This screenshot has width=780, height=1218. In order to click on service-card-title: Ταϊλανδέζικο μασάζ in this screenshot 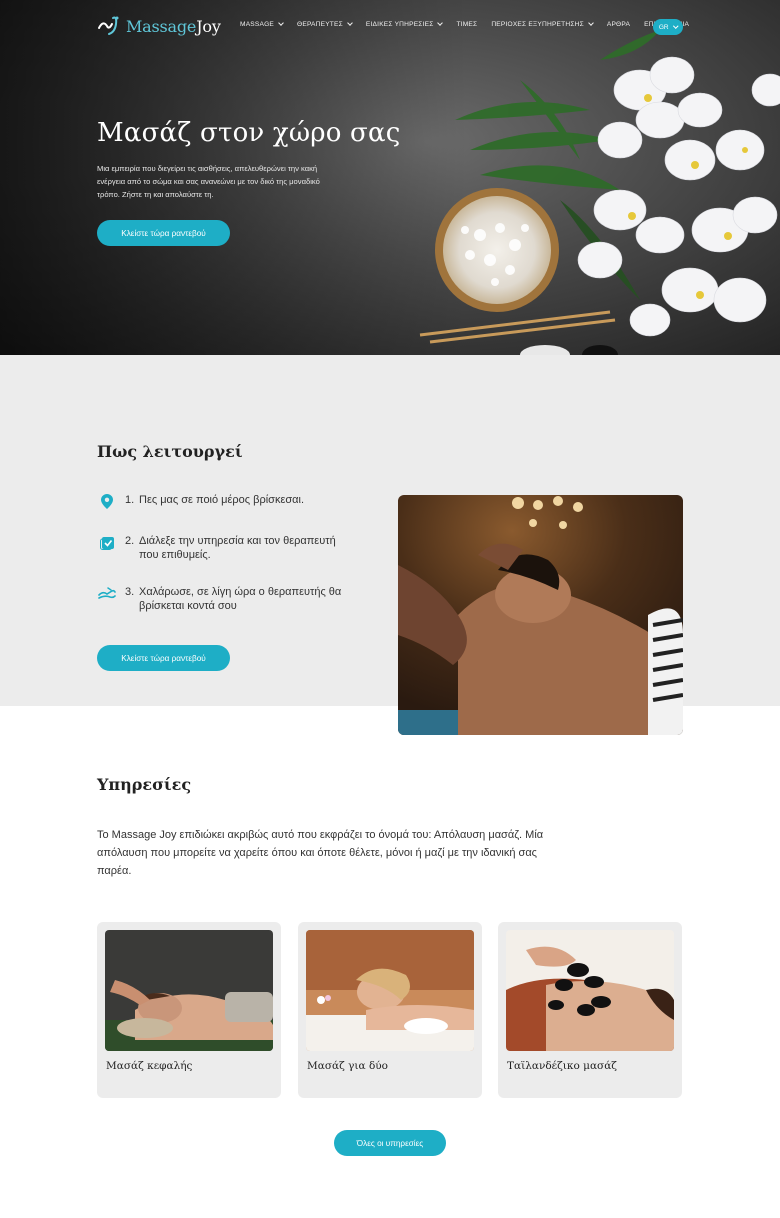, I will do `click(562, 1066)`.